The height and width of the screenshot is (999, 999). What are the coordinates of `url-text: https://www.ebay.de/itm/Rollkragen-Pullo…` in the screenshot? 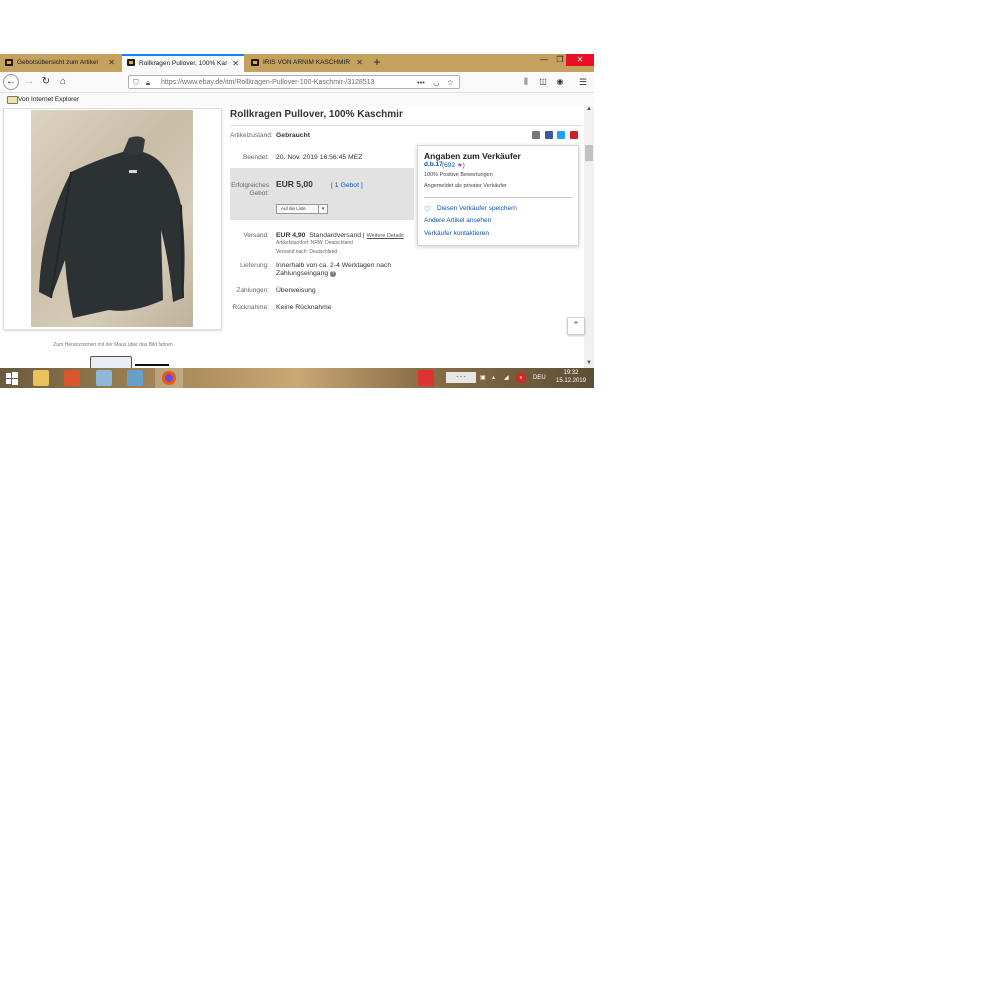 It's located at (281, 82).